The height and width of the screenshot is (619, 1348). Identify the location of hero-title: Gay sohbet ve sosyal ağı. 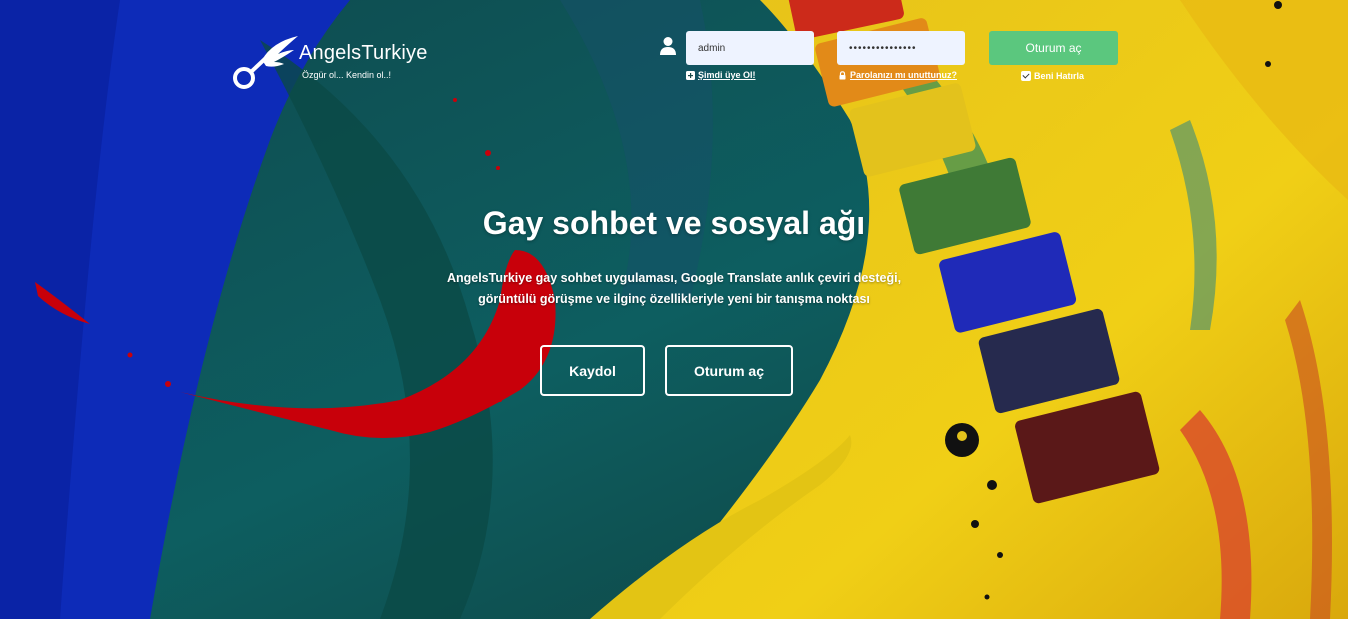
(674, 223).